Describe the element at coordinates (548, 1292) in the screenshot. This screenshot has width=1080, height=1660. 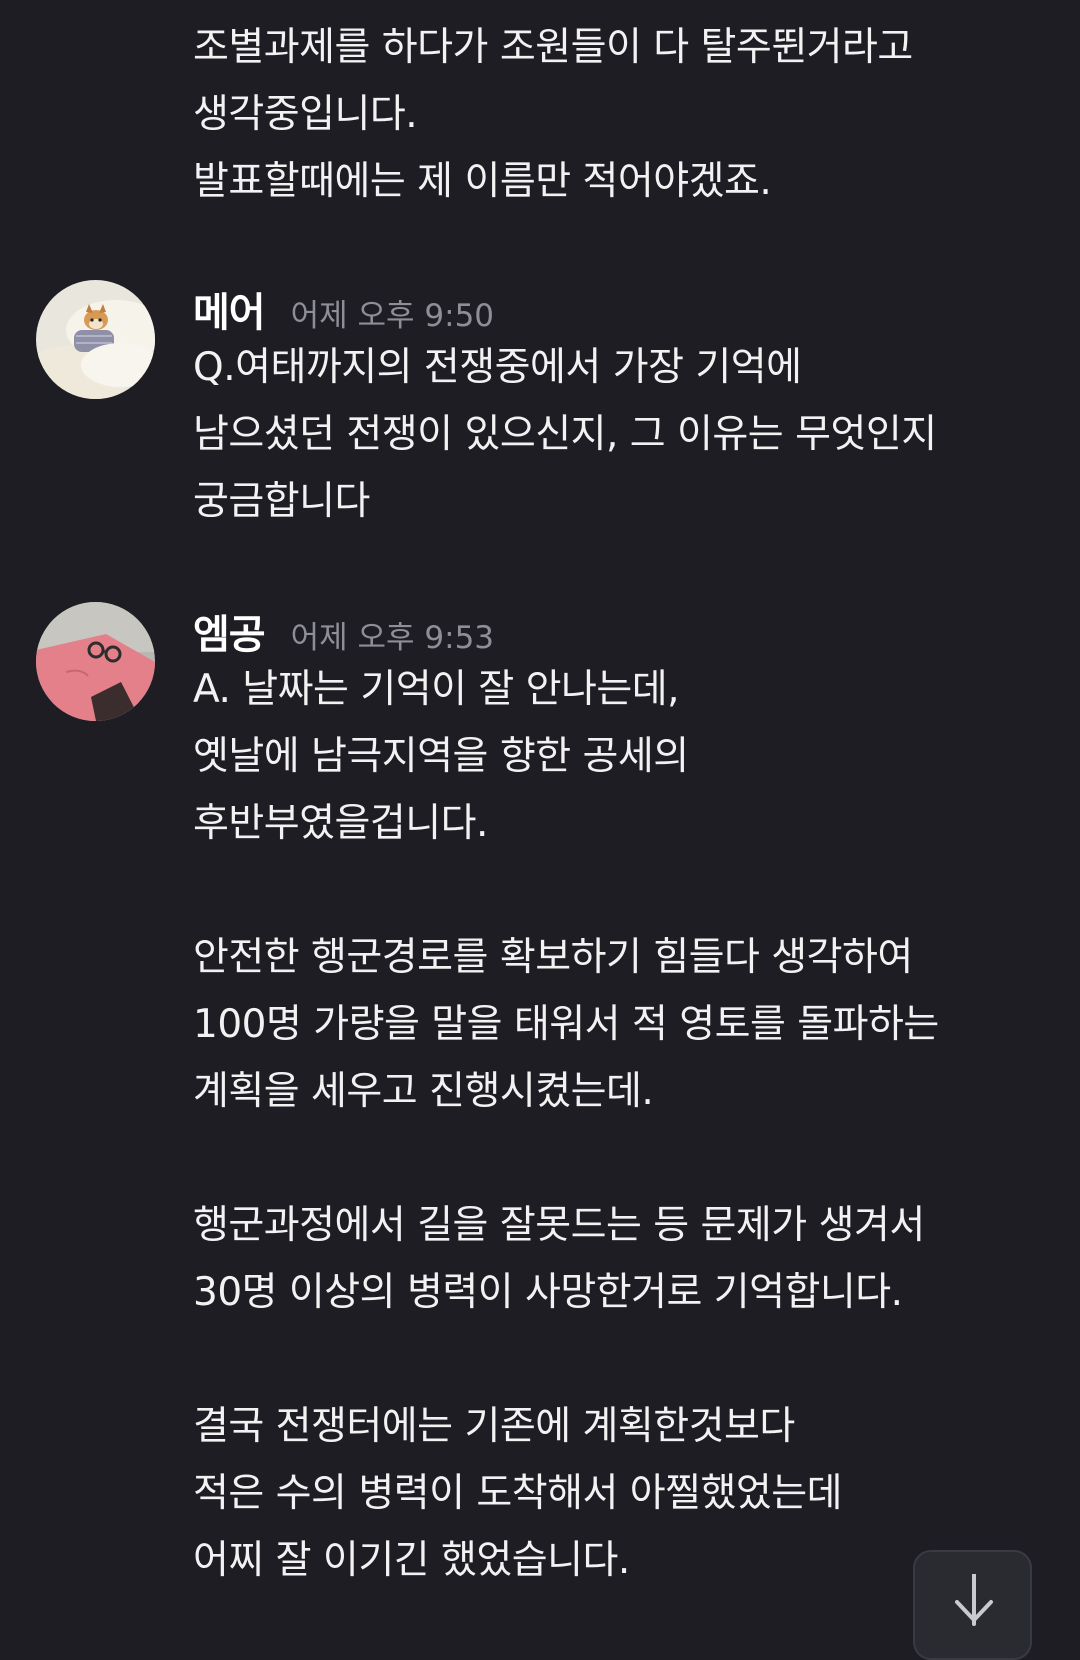
I see `message-line: 30명 이상의 병력이 사망한거로 기억합니다.` at that location.